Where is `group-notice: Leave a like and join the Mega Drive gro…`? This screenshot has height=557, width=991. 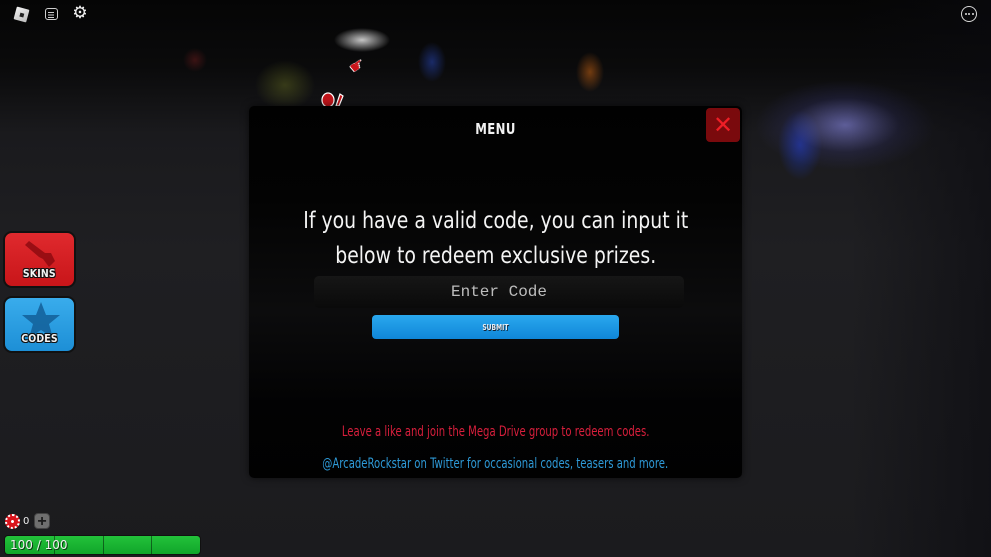 group-notice: Leave a like and join the Mega Drive gro… is located at coordinates (495, 432).